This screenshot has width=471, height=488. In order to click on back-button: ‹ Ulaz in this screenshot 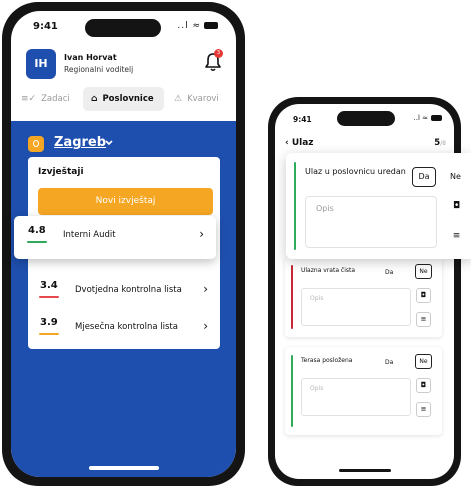, I will do `click(299, 143)`.